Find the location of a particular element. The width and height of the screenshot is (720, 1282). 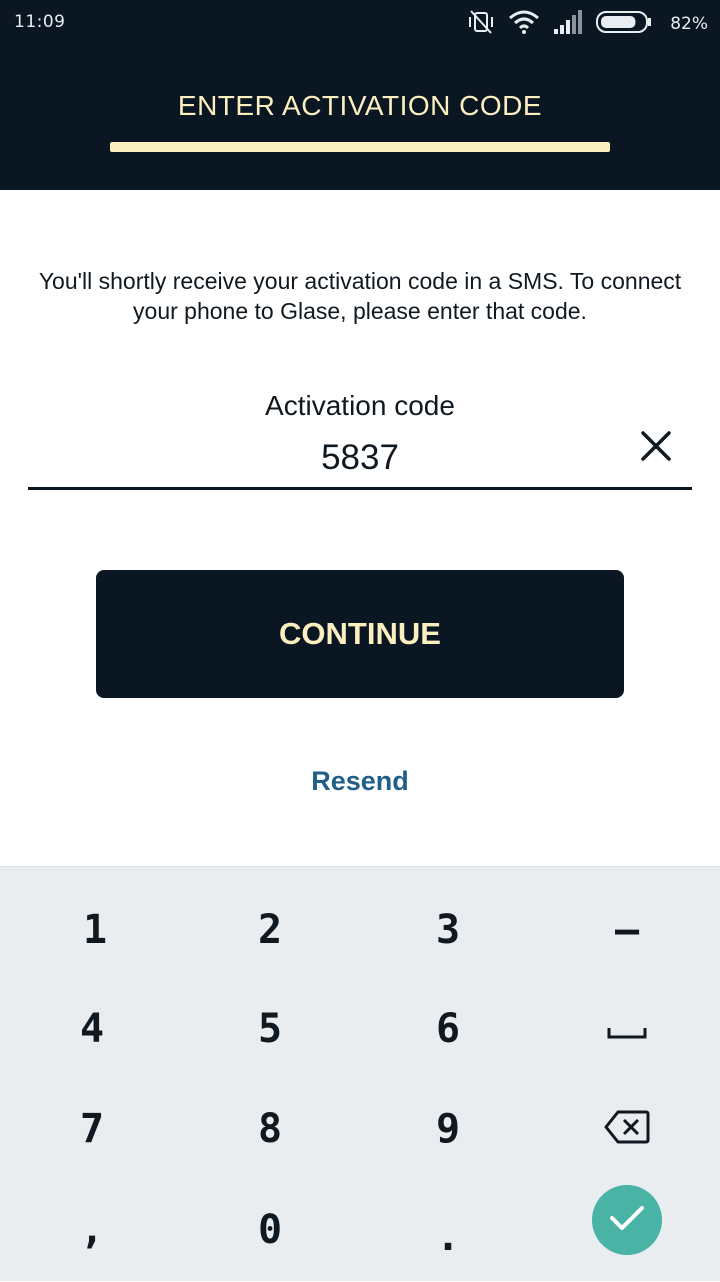

key-4: 4 is located at coordinates (92, 1029).